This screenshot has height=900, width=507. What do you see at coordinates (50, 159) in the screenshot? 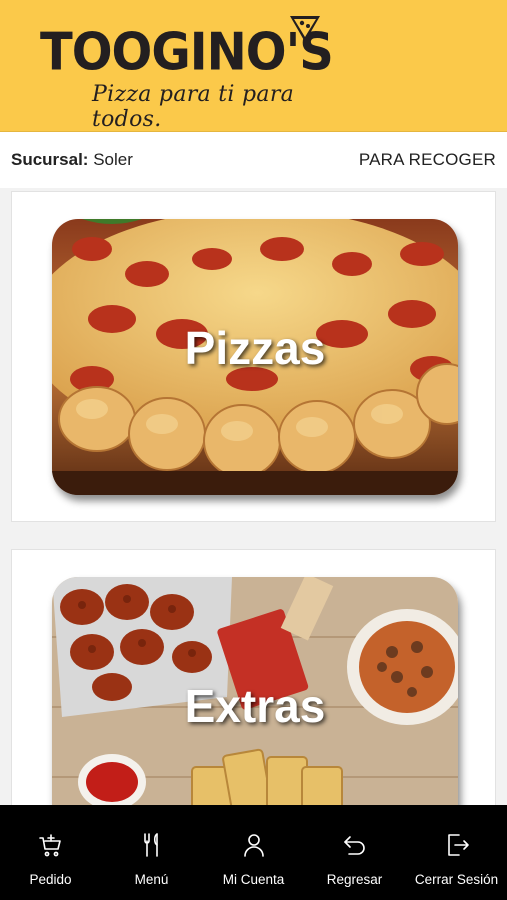
I see `branch-label: Sucursal:` at bounding box center [50, 159].